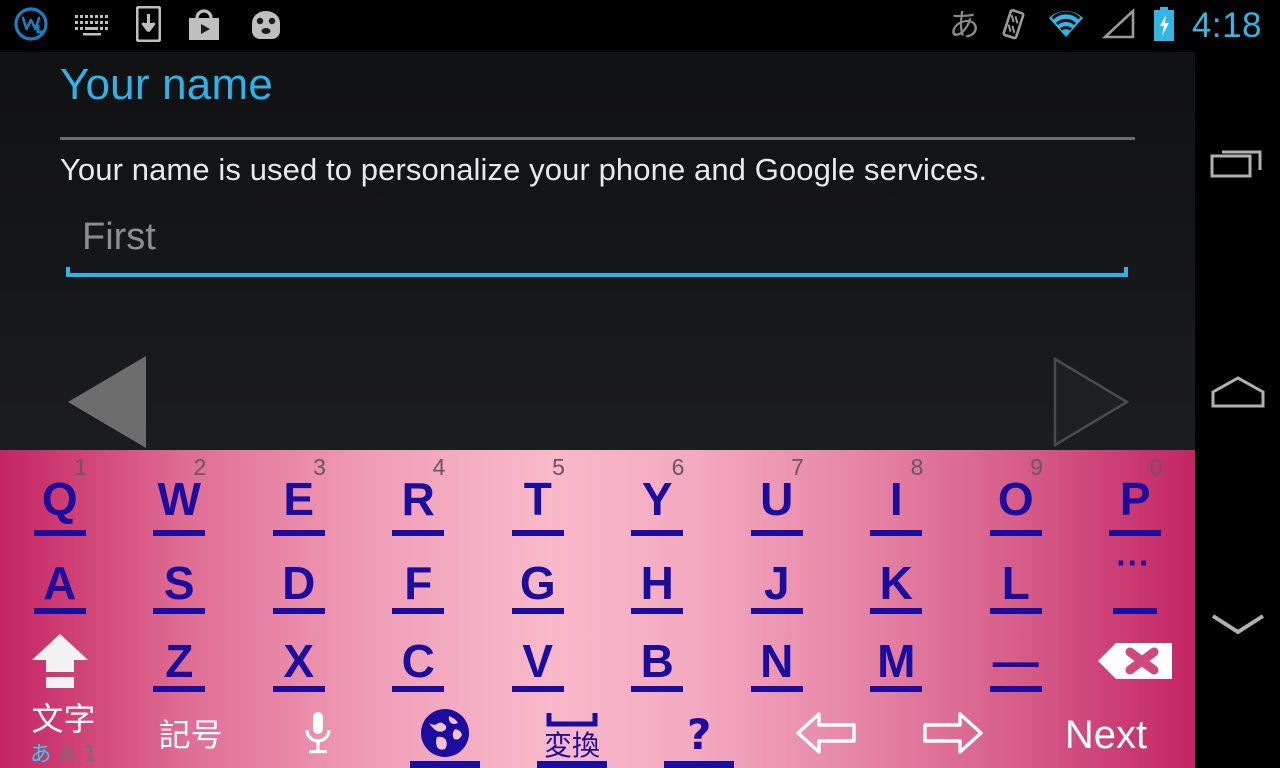 This screenshot has height=768, width=1280. Describe the element at coordinates (1136, 585) in the screenshot. I see `key-ellipsis: ⋯` at that location.